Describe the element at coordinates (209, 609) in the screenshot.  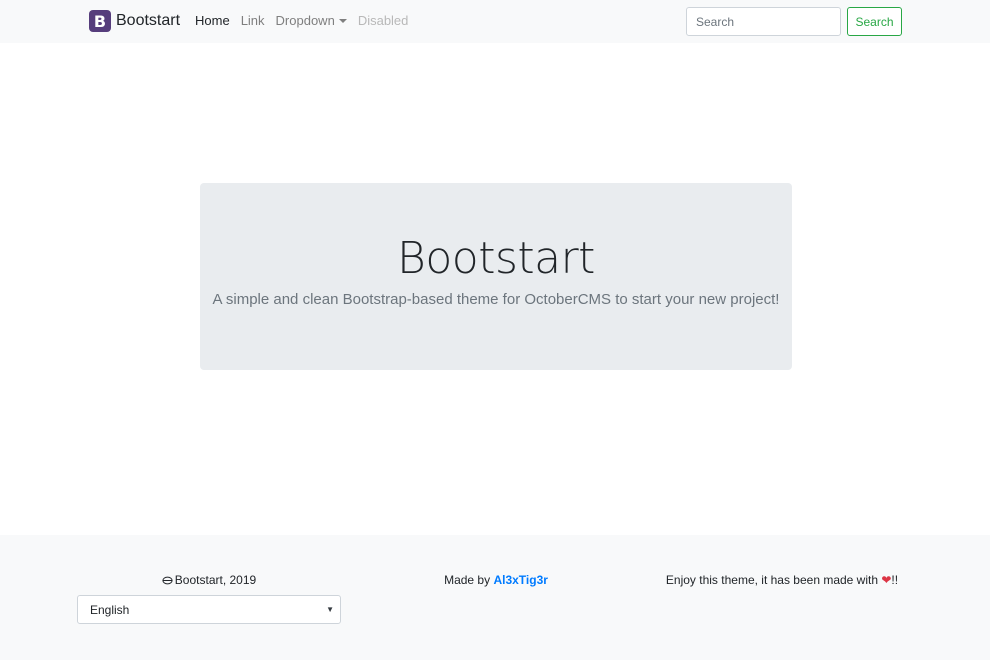
I see `language-select: English ▼` at that location.